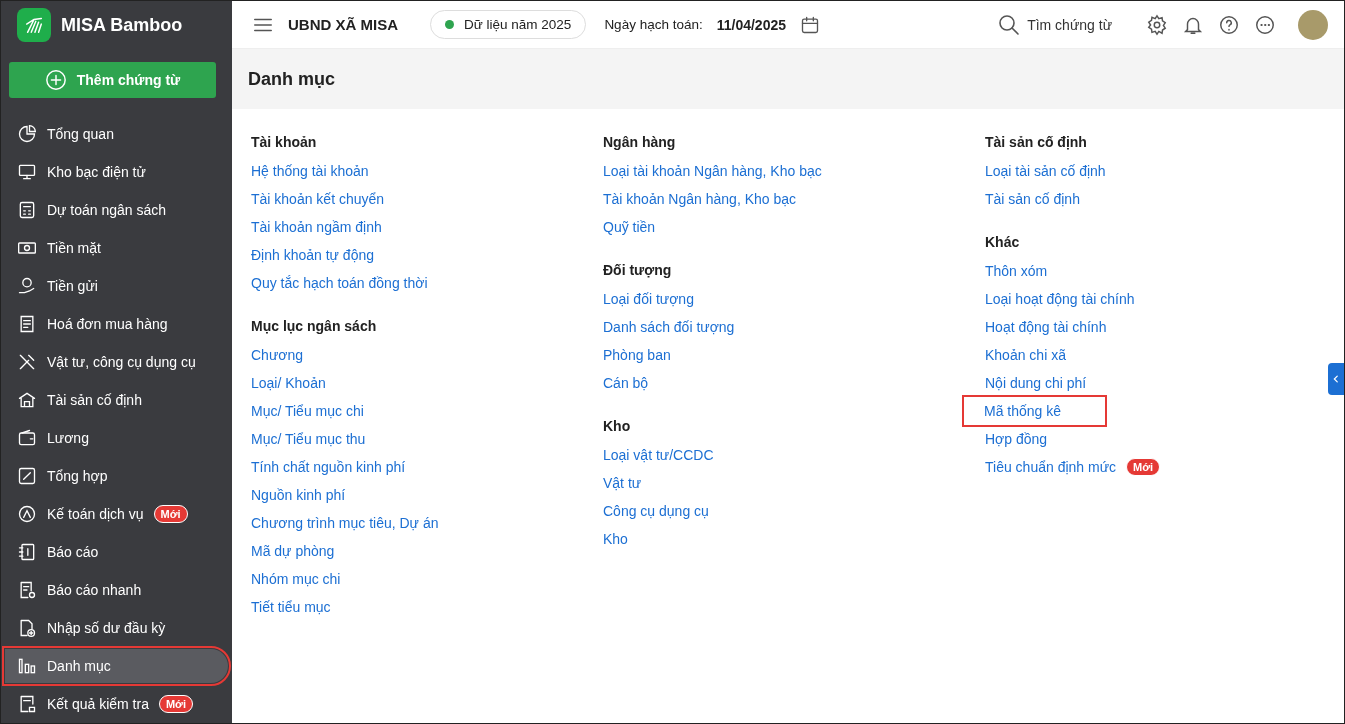 This screenshot has width=1345, height=724. What do you see at coordinates (308, 439) in the screenshot?
I see `catalog-link: Mục/ Tiểu mục thu` at bounding box center [308, 439].